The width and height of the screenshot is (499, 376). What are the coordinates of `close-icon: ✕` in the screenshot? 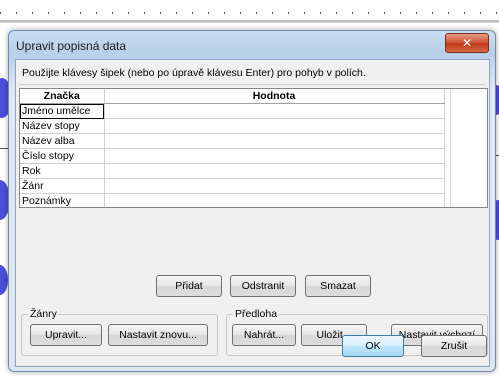 It's located at (467, 43).